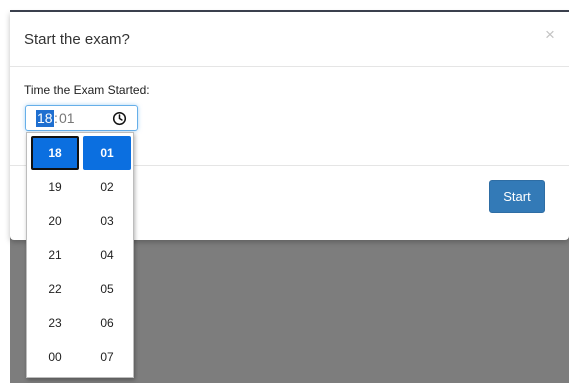  I want to click on exam-start-time-input: 18 : 01, so click(81, 118).